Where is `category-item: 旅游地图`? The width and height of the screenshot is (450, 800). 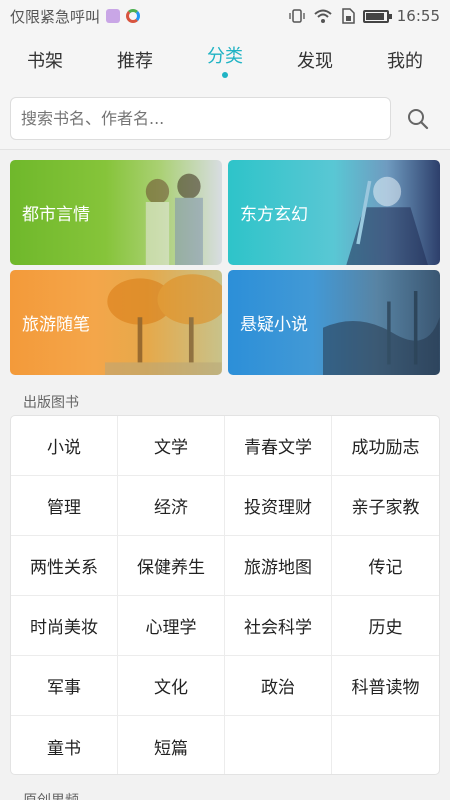 category-item: 旅游地图 is located at coordinates (278, 566).